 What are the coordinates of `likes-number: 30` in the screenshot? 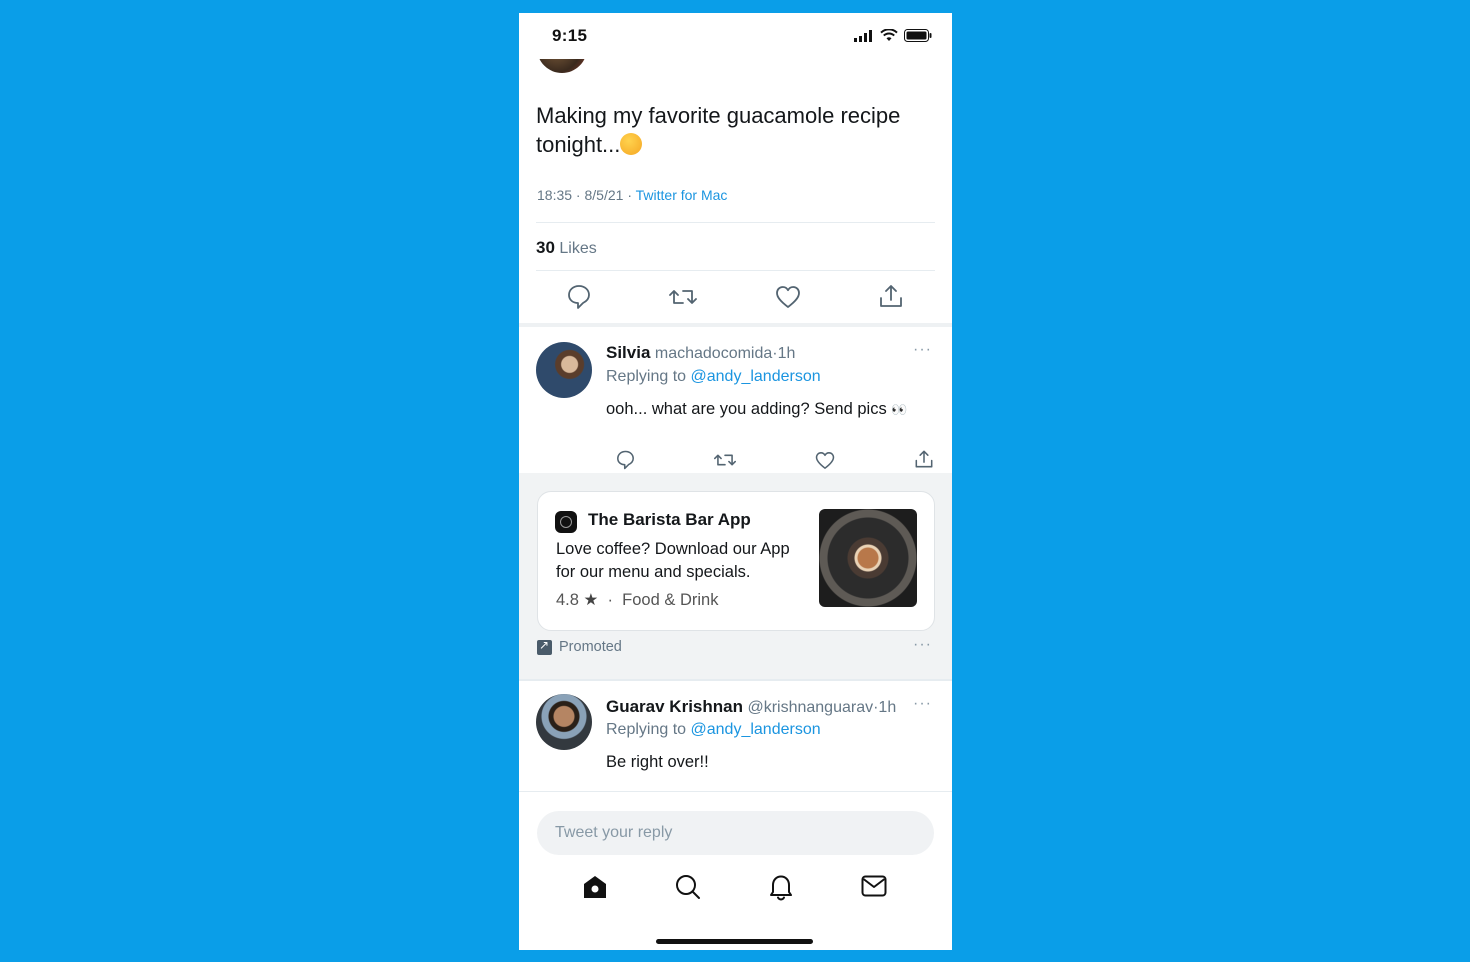 It's located at (545, 247).